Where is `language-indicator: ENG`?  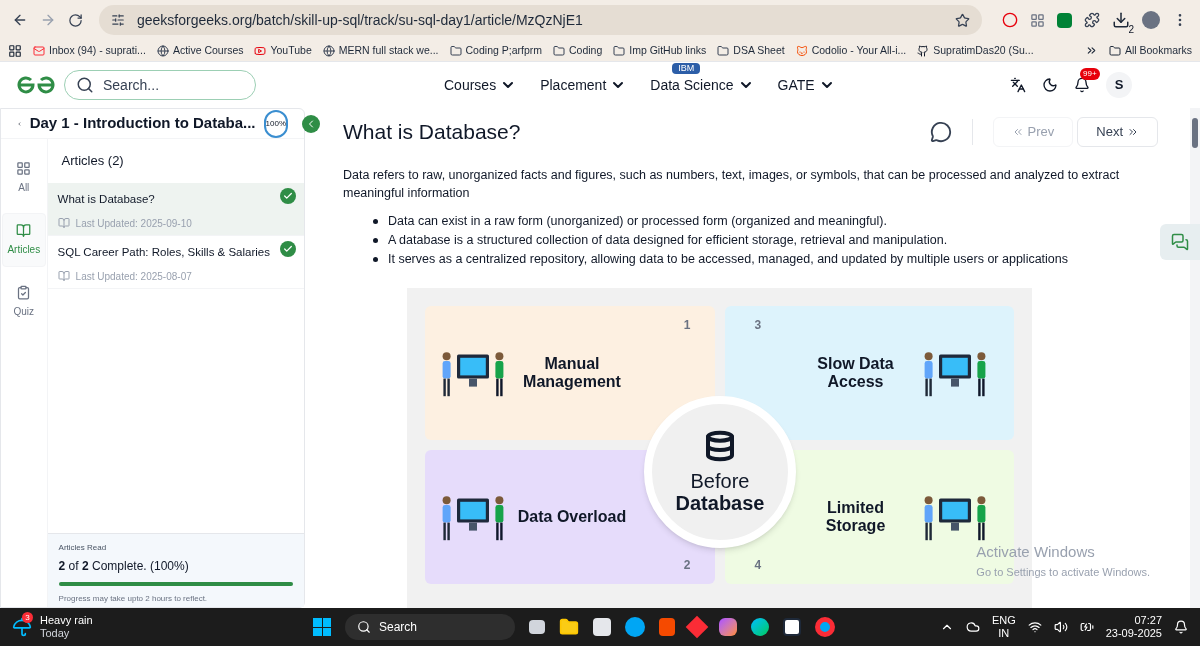
language-indicator: ENG is located at coordinates (1003, 620).